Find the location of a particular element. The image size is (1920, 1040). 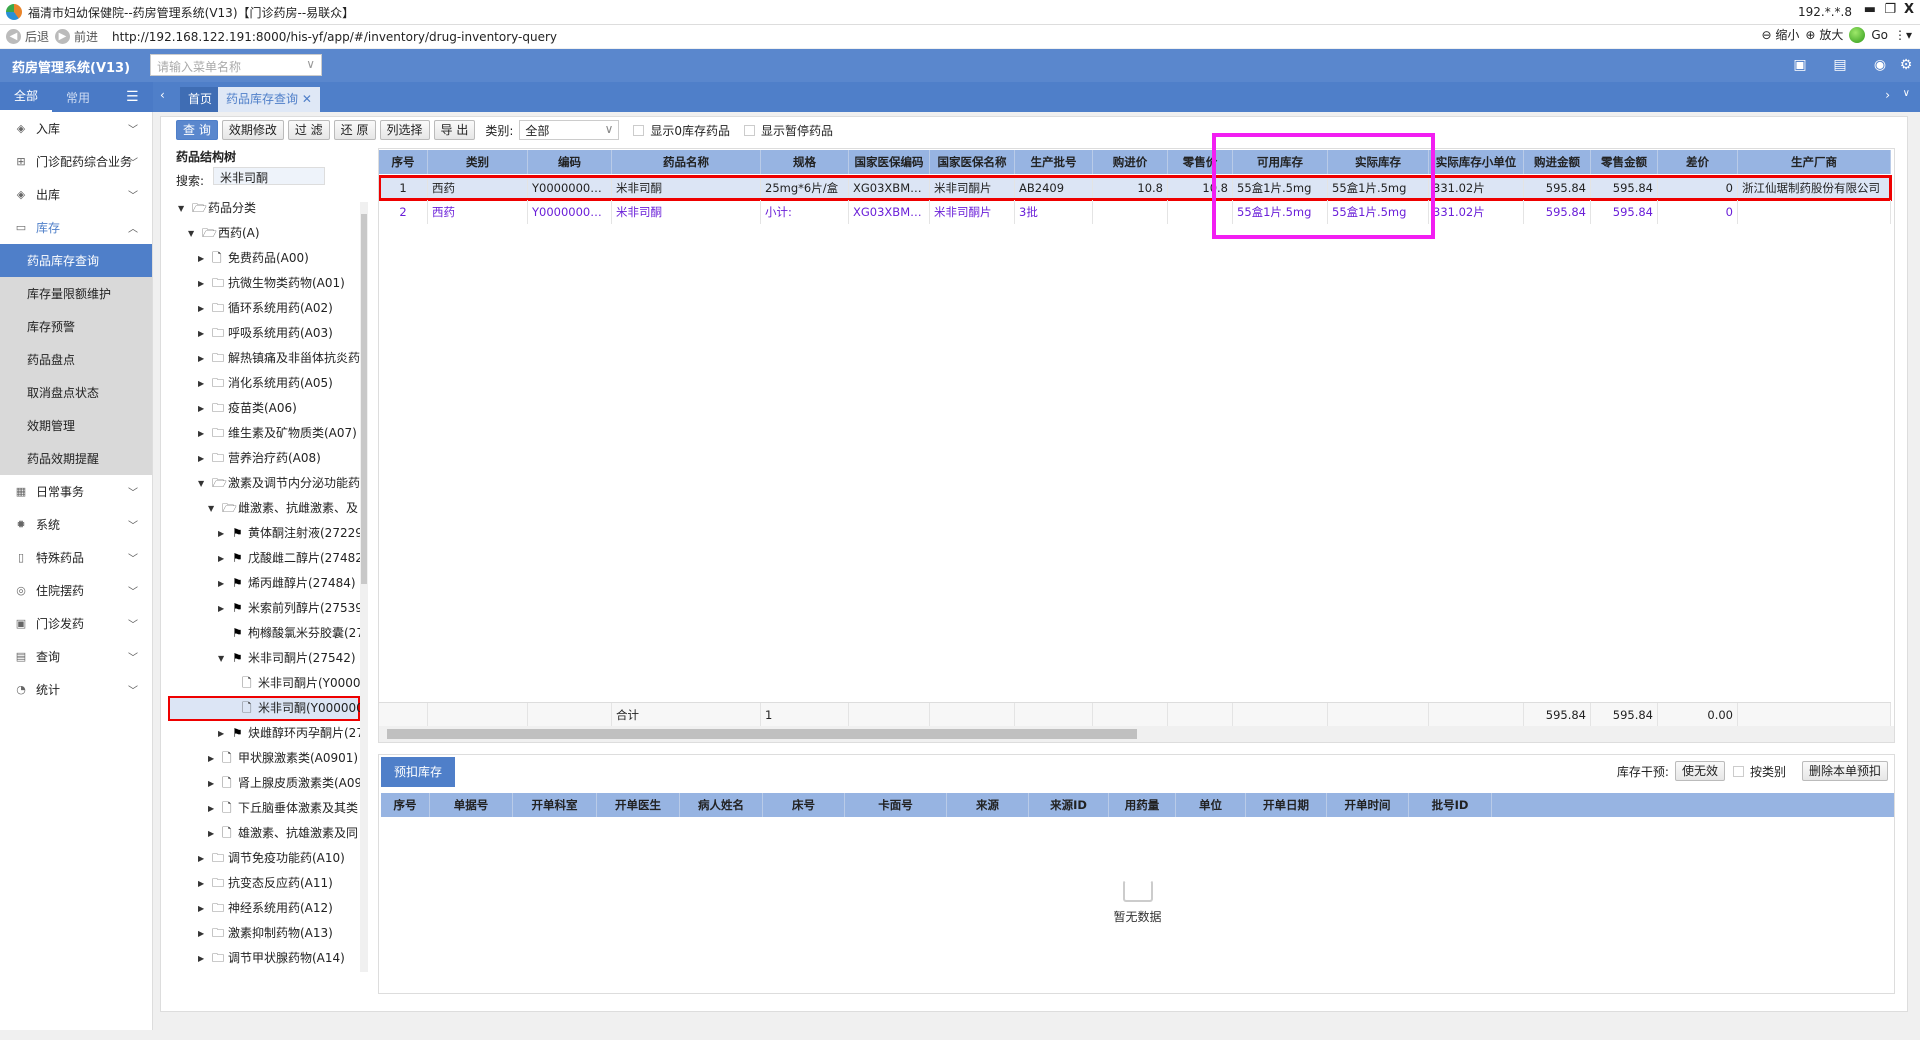

tree-node: ▶ 🗀 维生素及矿物质类(A07) is located at coordinates (264, 433).